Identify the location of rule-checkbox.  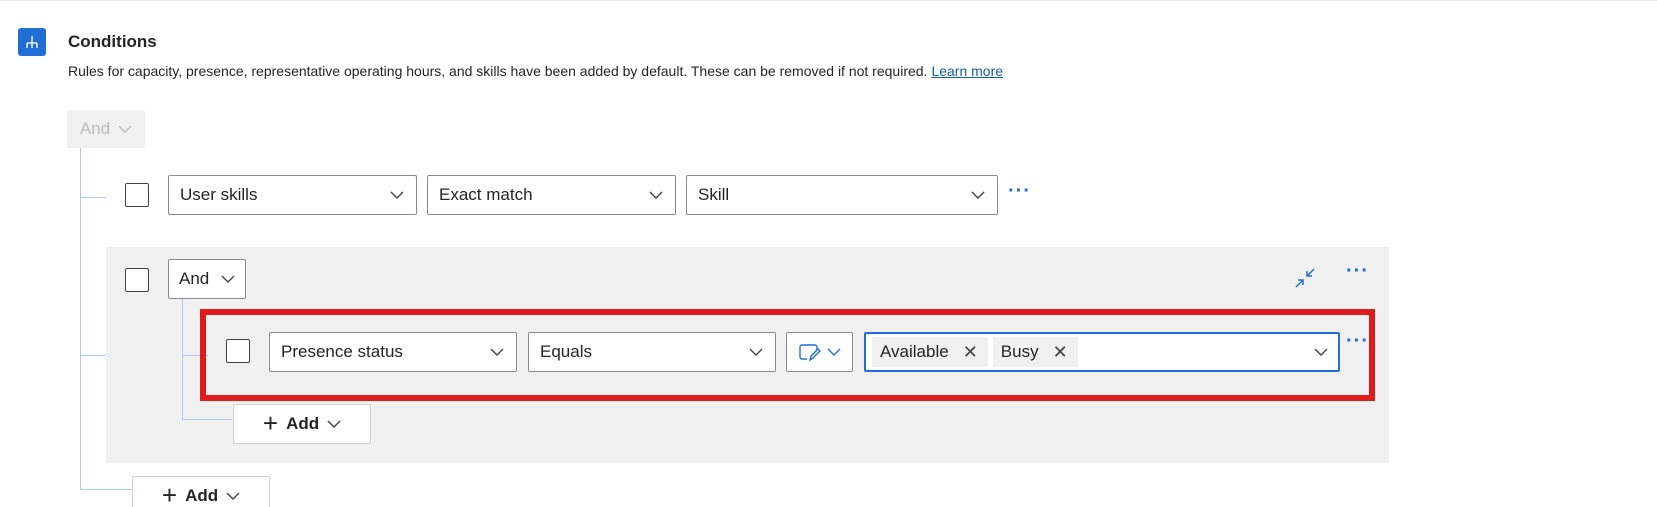
(137, 195).